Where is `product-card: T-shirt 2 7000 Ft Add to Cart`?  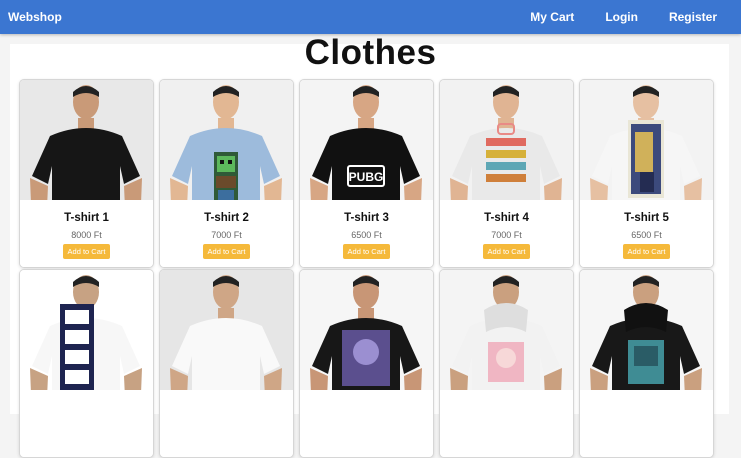 product-card: T-shirt 2 7000 Ft Add to Cart is located at coordinates (226, 173).